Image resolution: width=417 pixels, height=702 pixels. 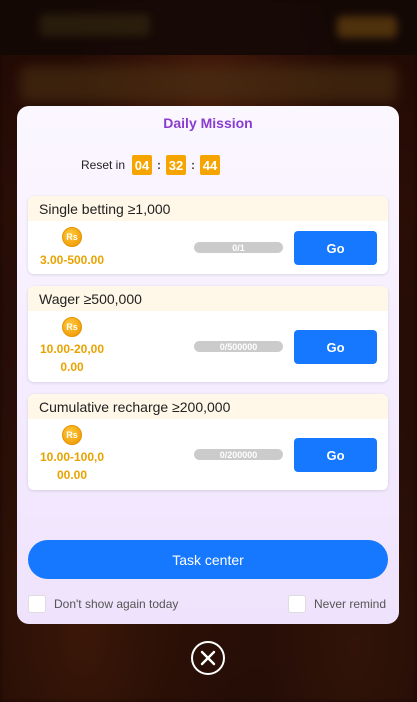 I want to click on dont-show-today-label: Don't show again today, so click(x=116, y=604).